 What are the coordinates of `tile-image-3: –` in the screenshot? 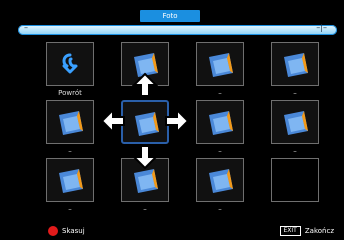 It's located at (295, 69).